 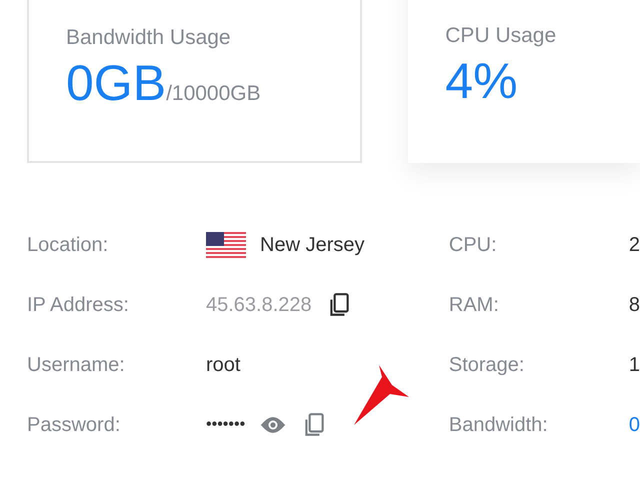 What do you see at coordinates (487, 365) in the screenshot?
I see `field-label: Storage:` at bounding box center [487, 365].